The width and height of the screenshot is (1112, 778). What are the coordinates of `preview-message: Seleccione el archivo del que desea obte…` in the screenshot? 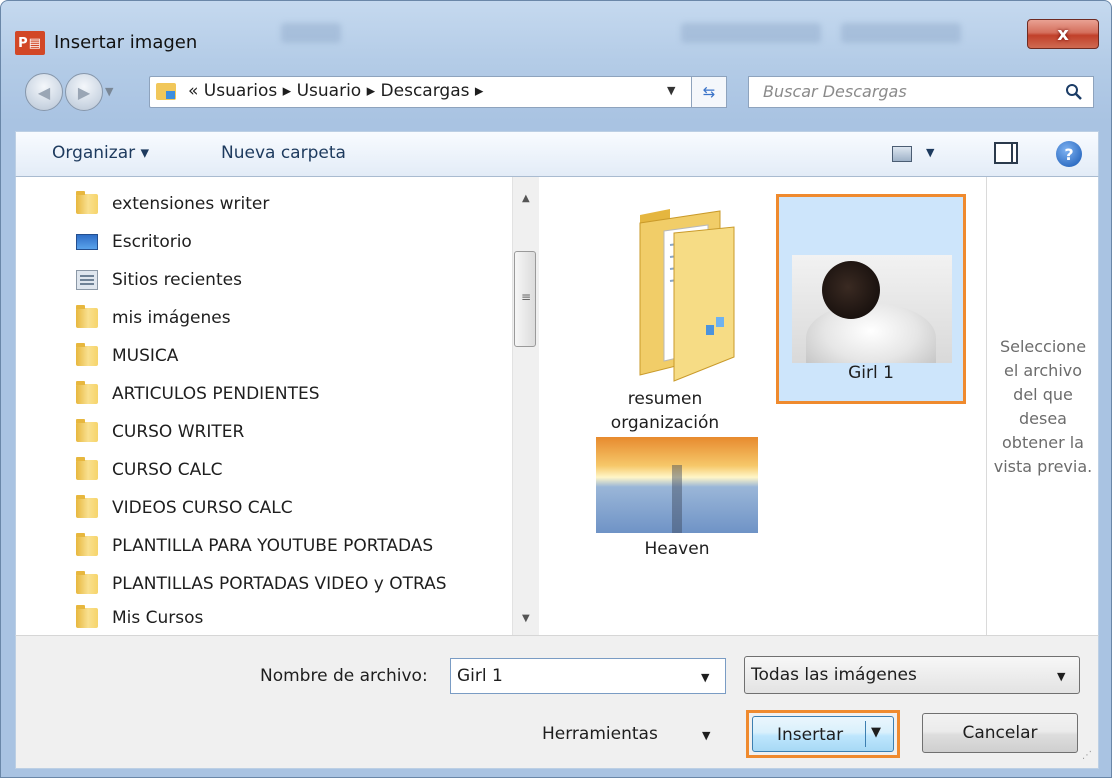 It's located at (1043, 407).